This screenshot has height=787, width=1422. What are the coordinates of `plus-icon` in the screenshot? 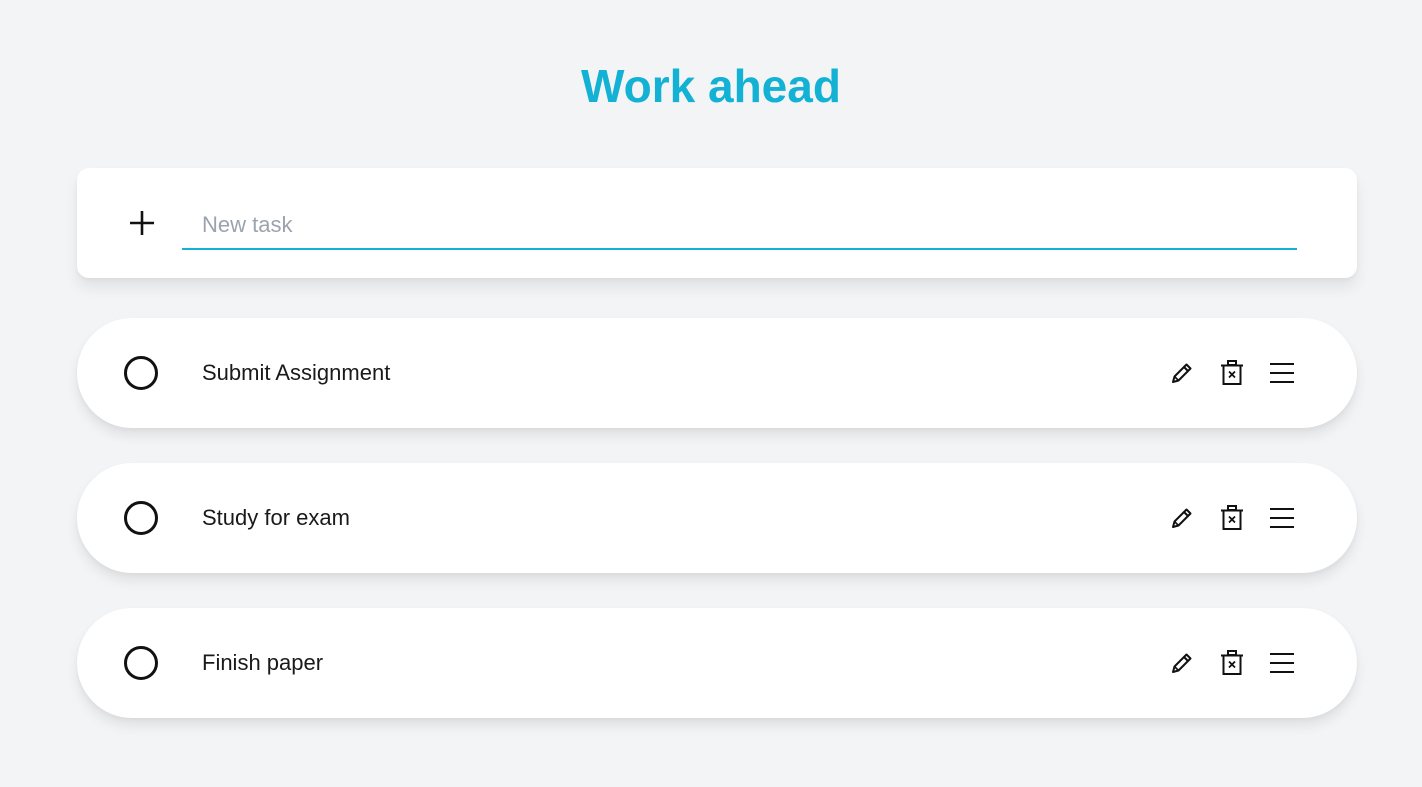 It's located at (142, 223).